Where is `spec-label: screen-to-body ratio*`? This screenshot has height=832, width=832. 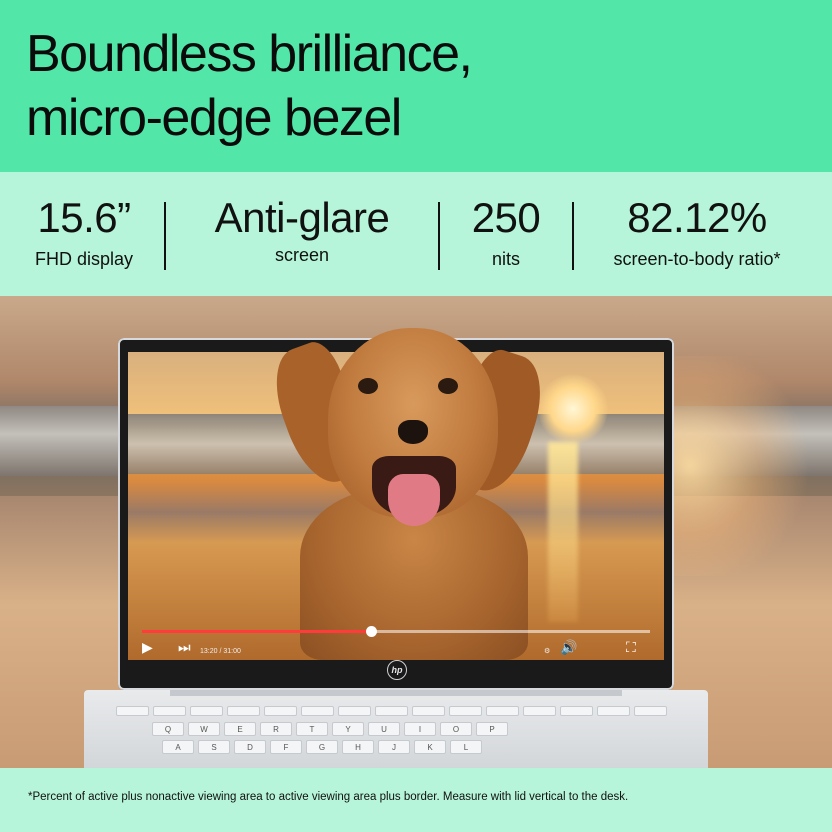
spec-label: screen-to-body ratio* is located at coordinates (697, 259).